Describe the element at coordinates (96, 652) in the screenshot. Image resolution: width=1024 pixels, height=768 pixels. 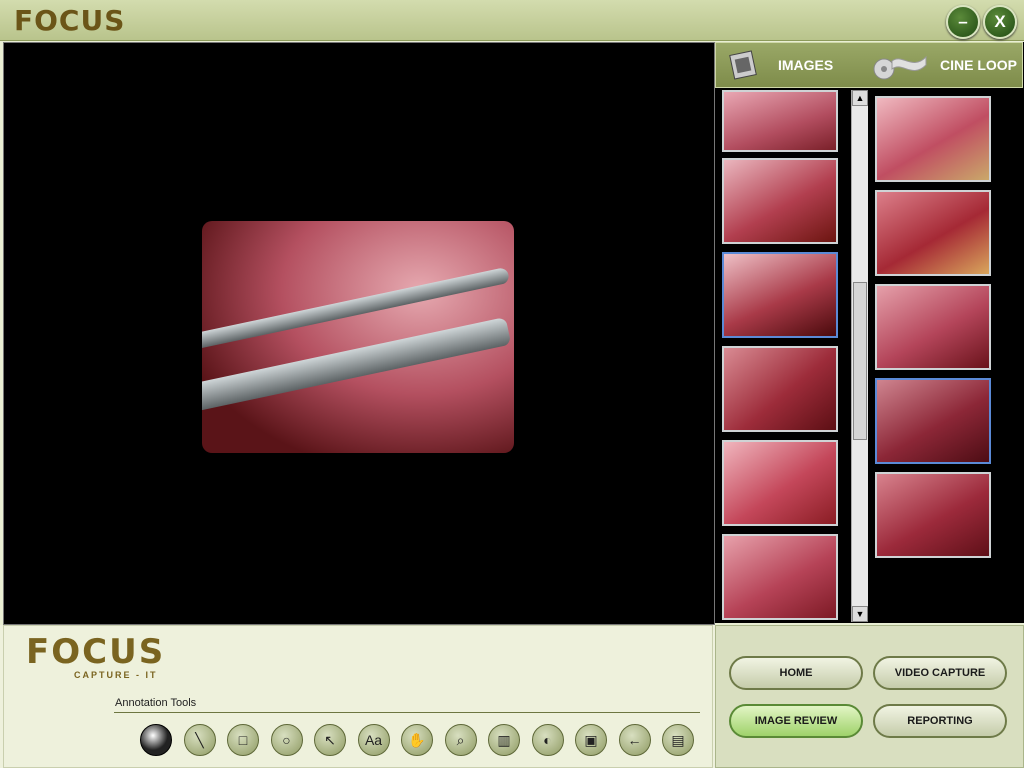
I see `logo-text: FOCUS` at that location.